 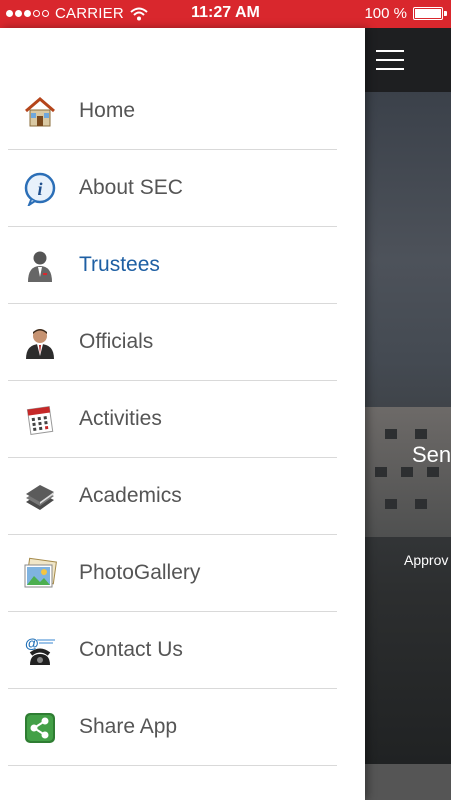 I want to click on menu-item-academics: Academics, so click(x=172, y=496).